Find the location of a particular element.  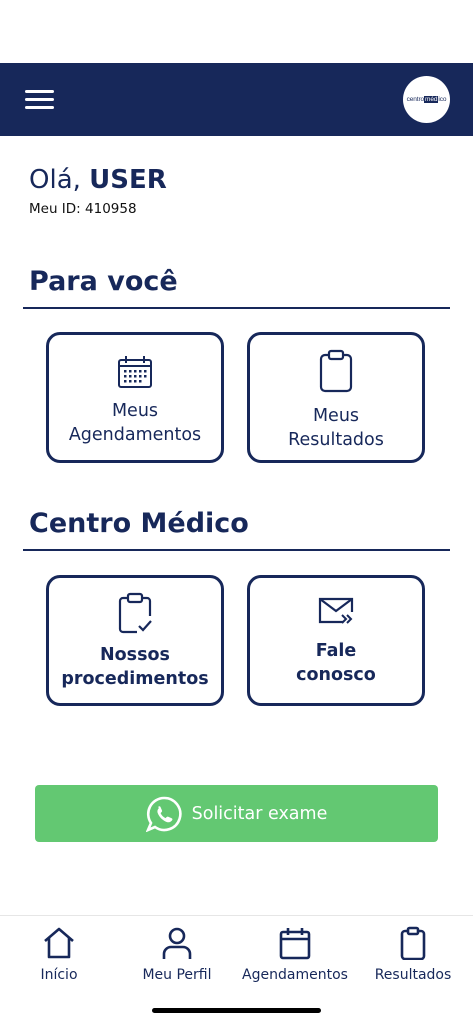

tab-meu-perfil: Meu Perfil is located at coordinates (177, 955).